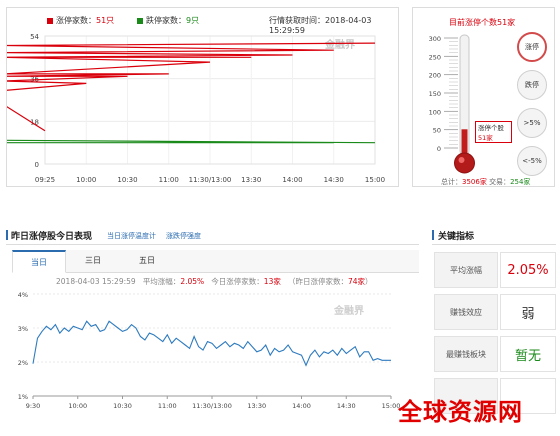 The height and width of the screenshot is (436, 560). What do you see at coordinates (435, 76) in the screenshot?
I see `scale-label: 200` at bounding box center [435, 76].